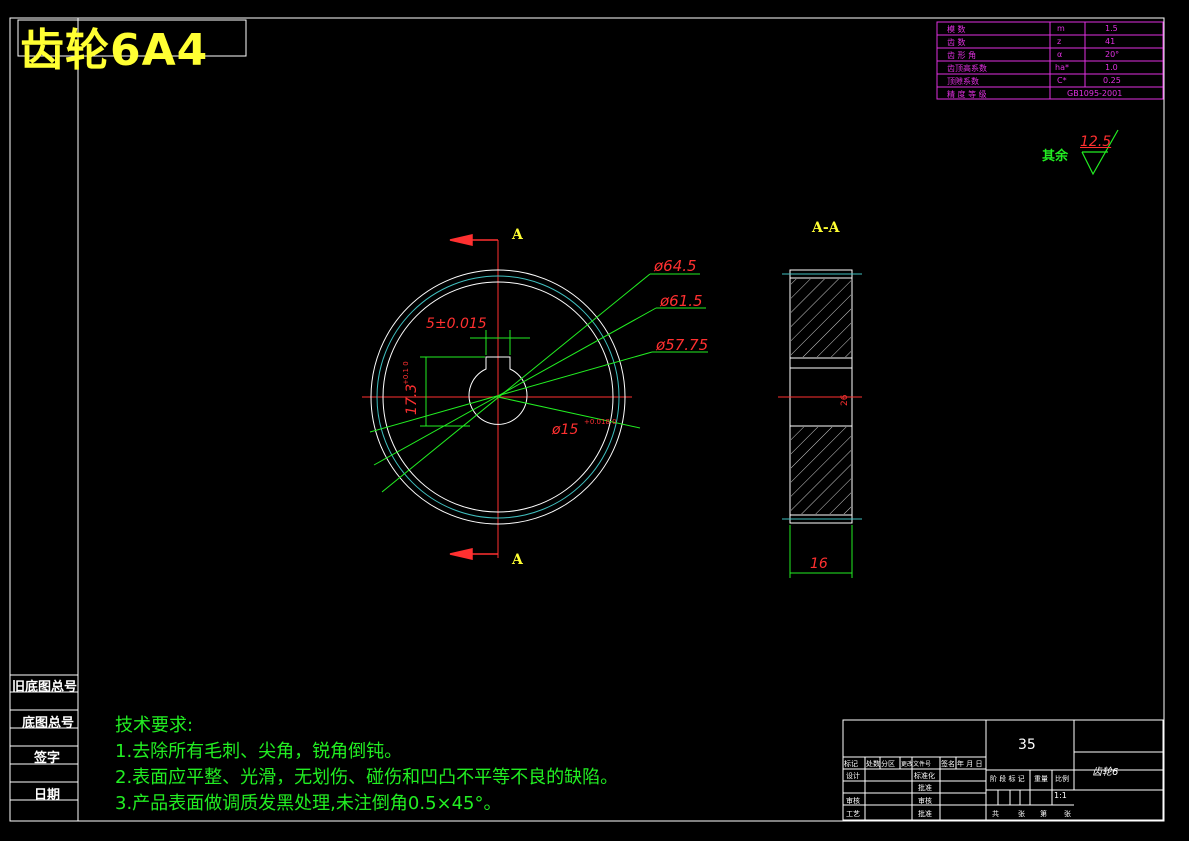  I want to click on param-row-val: 0.25, so click(1112, 80).